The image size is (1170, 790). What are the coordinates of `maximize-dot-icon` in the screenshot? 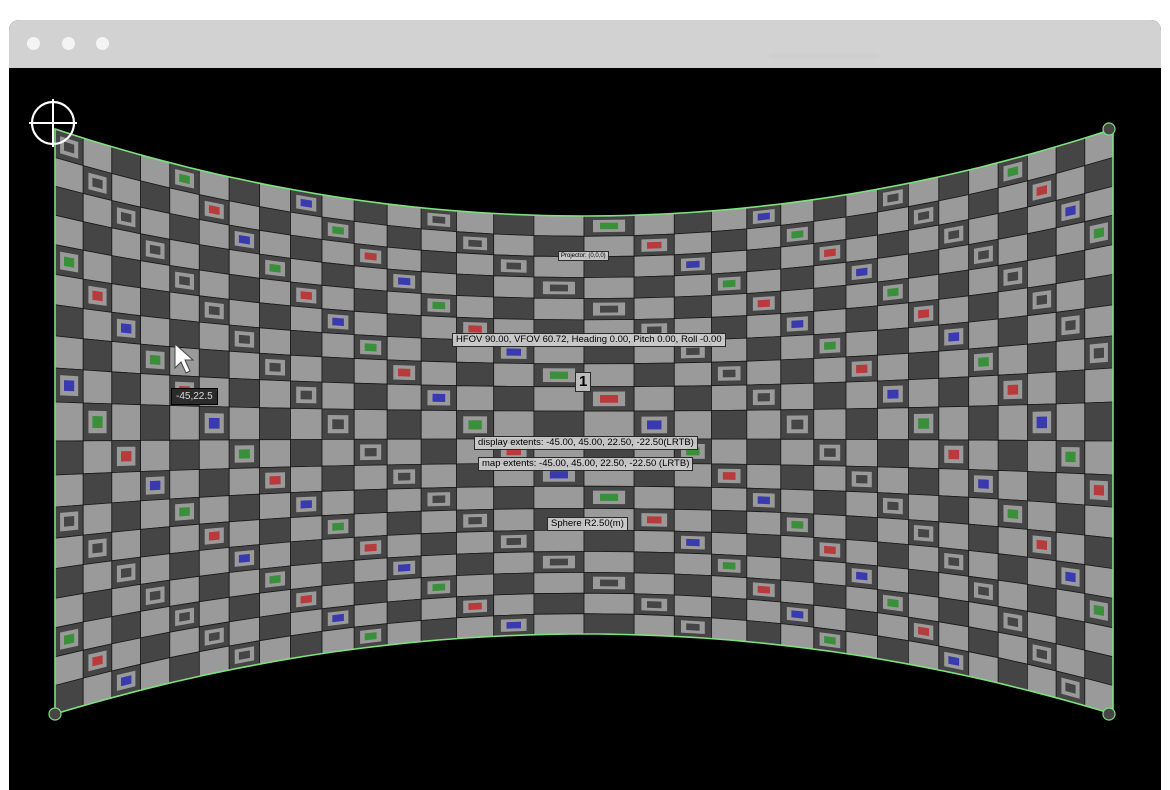 It's located at (102, 43).